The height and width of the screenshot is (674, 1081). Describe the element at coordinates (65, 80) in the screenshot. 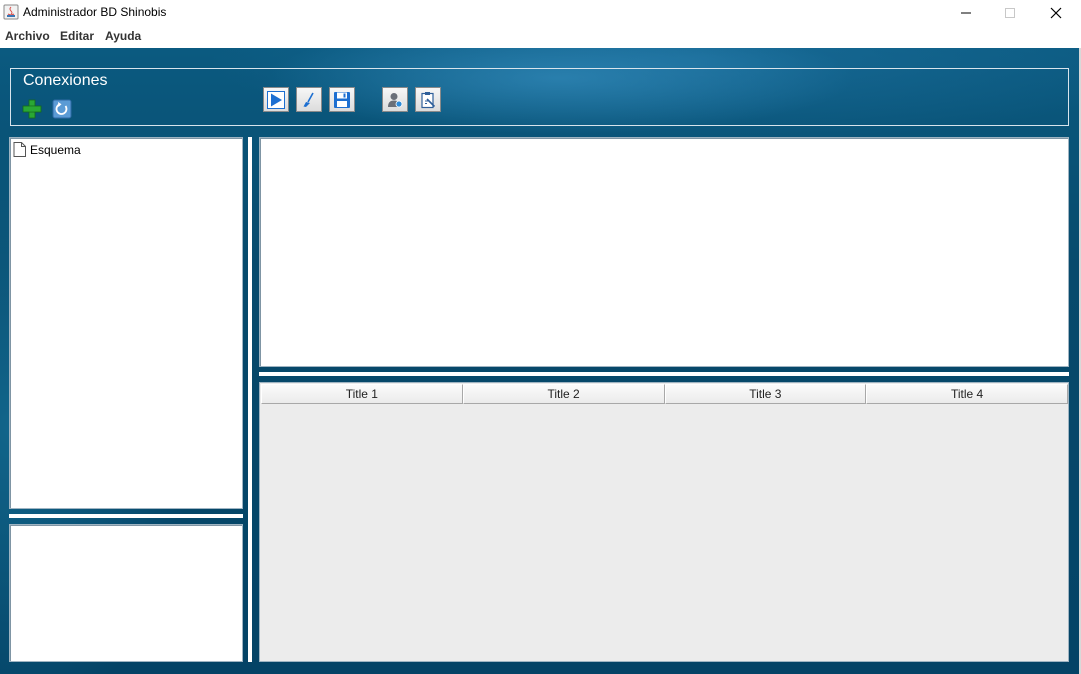

I see `conexiones-title: Conexiones` at that location.